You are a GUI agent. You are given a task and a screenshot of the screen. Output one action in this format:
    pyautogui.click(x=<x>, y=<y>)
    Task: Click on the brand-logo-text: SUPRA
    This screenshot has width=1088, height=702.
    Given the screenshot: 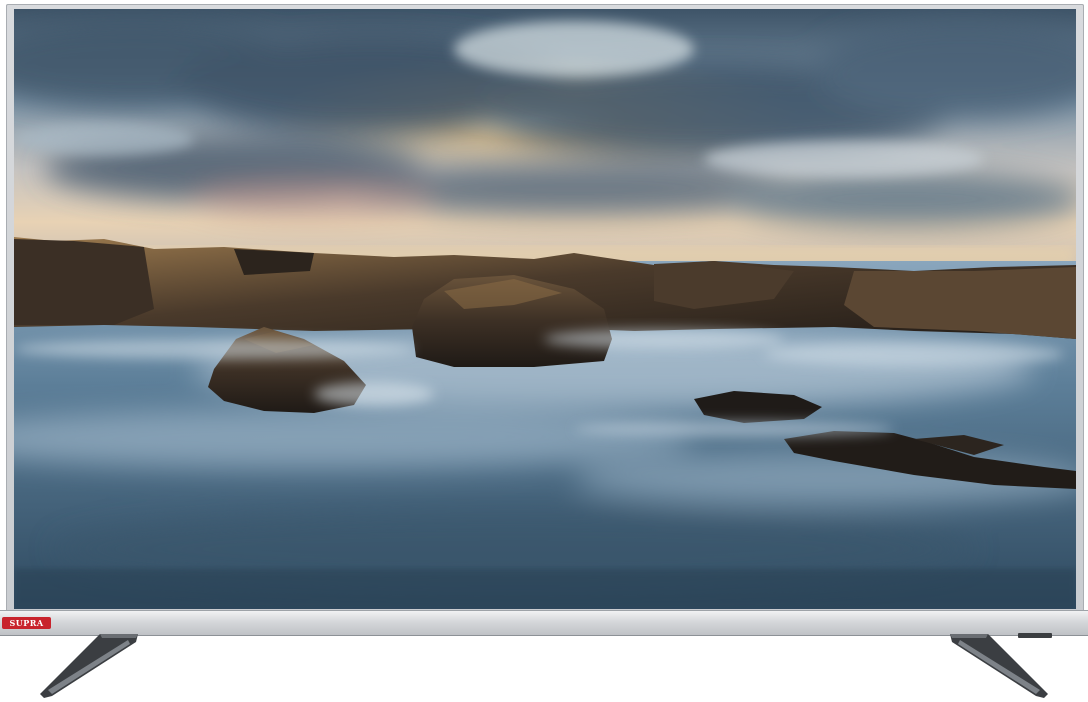 What is the action you would take?
    pyautogui.click(x=26, y=623)
    